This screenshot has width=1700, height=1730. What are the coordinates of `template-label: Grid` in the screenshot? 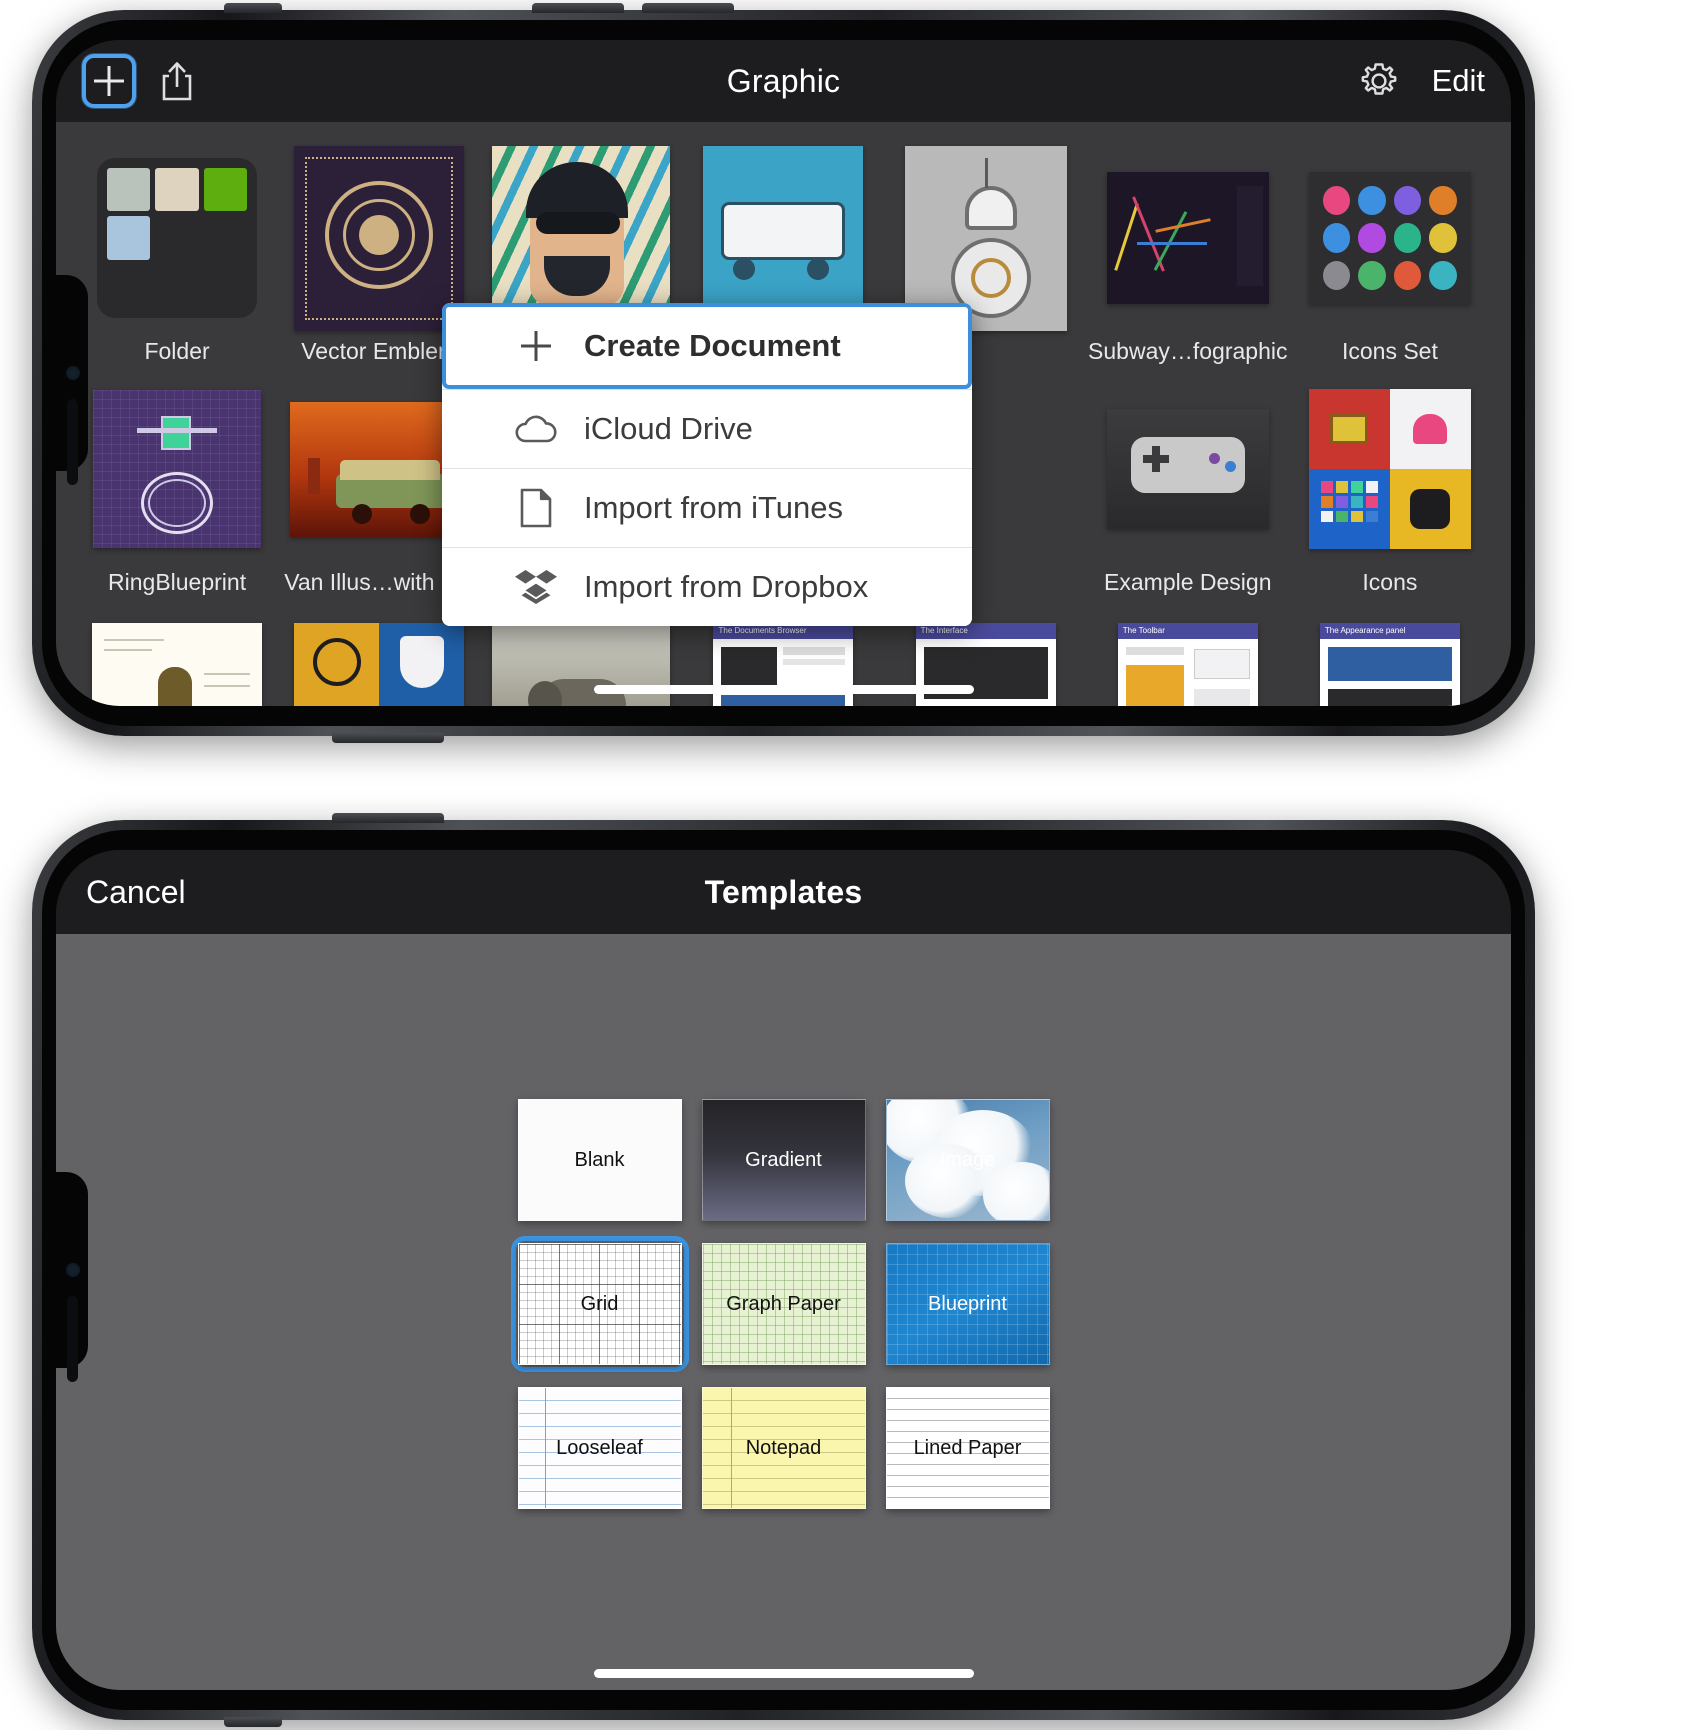 It's located at (599, 1303).